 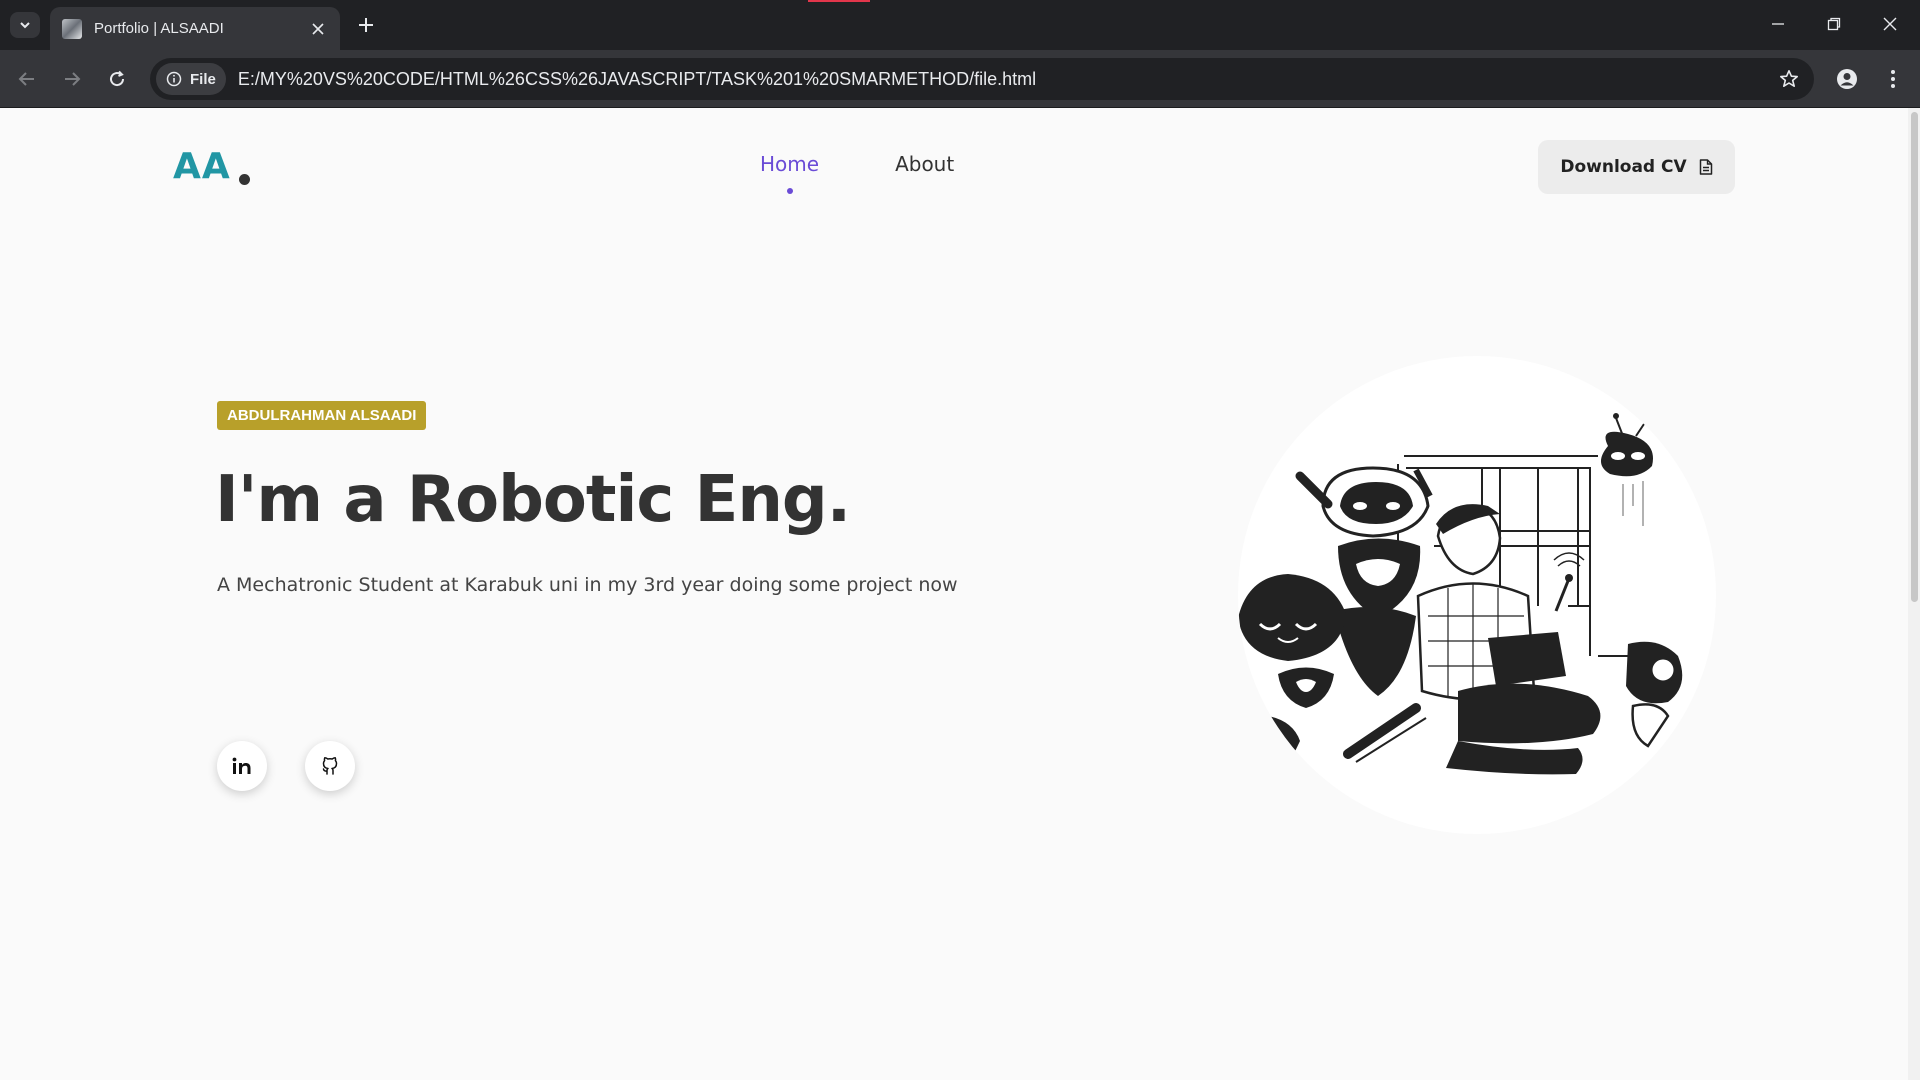 What do you see at coordinates (857, 173) in the screenshot?
I see `main-nav: Home About` at bounding box center [857, 173].